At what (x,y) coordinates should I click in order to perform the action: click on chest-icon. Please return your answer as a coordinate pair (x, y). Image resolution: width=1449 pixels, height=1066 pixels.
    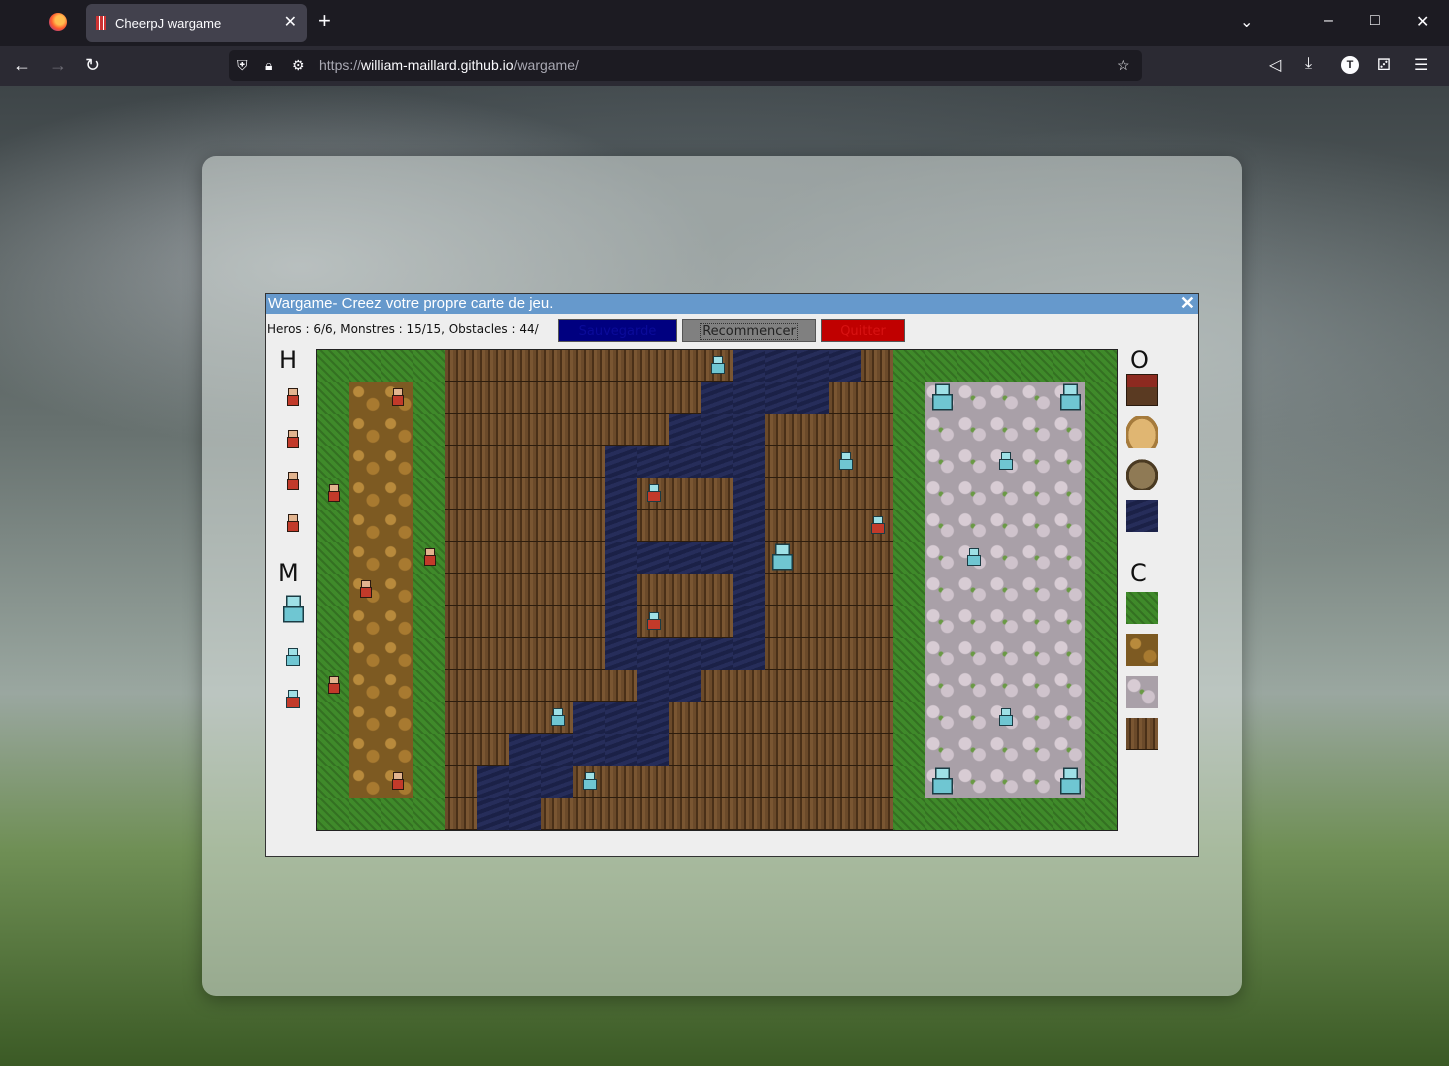
    Looking at the image, I should click on (1142, 390).